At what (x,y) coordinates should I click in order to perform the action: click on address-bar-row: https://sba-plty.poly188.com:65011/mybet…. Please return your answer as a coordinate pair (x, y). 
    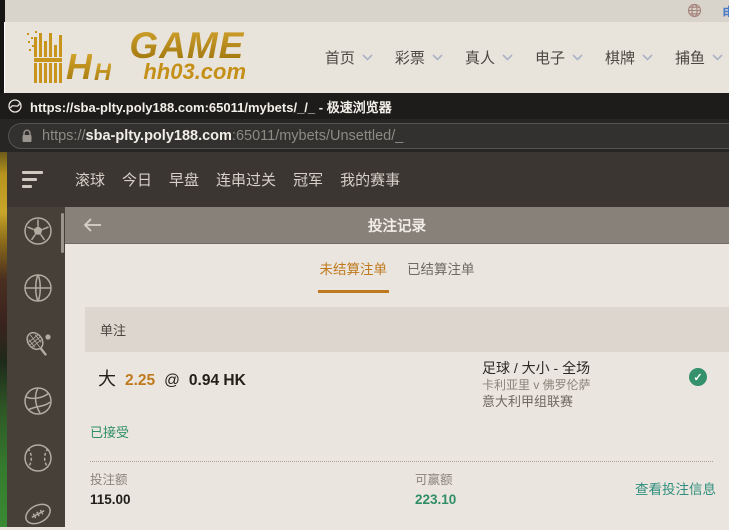
    Looking at the image, I should click on (364, 135).